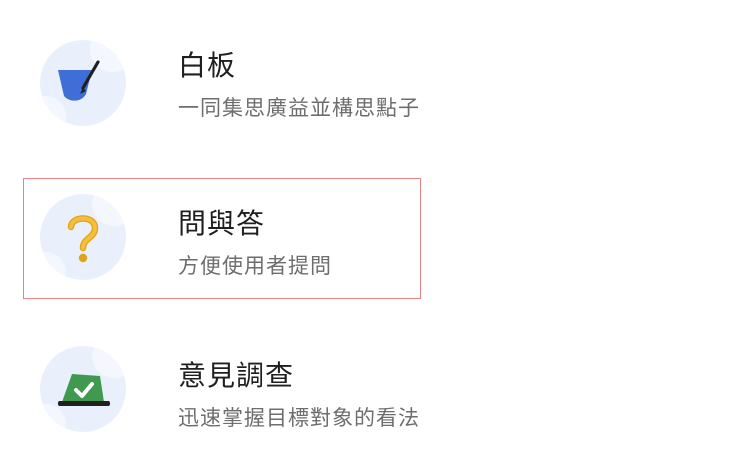  Describe the element at coordinates (255, 266) in the screenshot. I see `qa-subtitle: 方便使用者提問` at that location.